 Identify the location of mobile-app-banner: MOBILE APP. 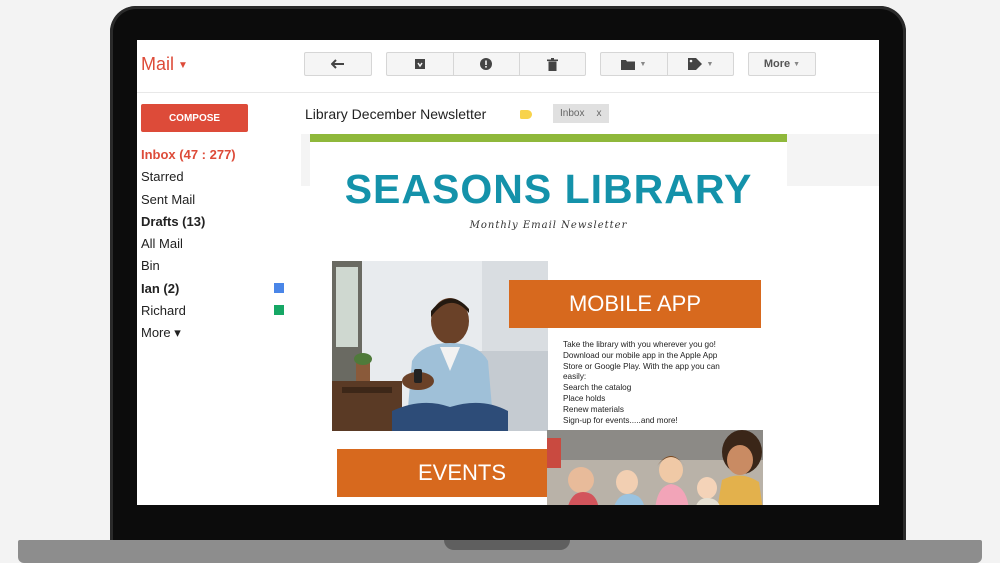
(635, 304).